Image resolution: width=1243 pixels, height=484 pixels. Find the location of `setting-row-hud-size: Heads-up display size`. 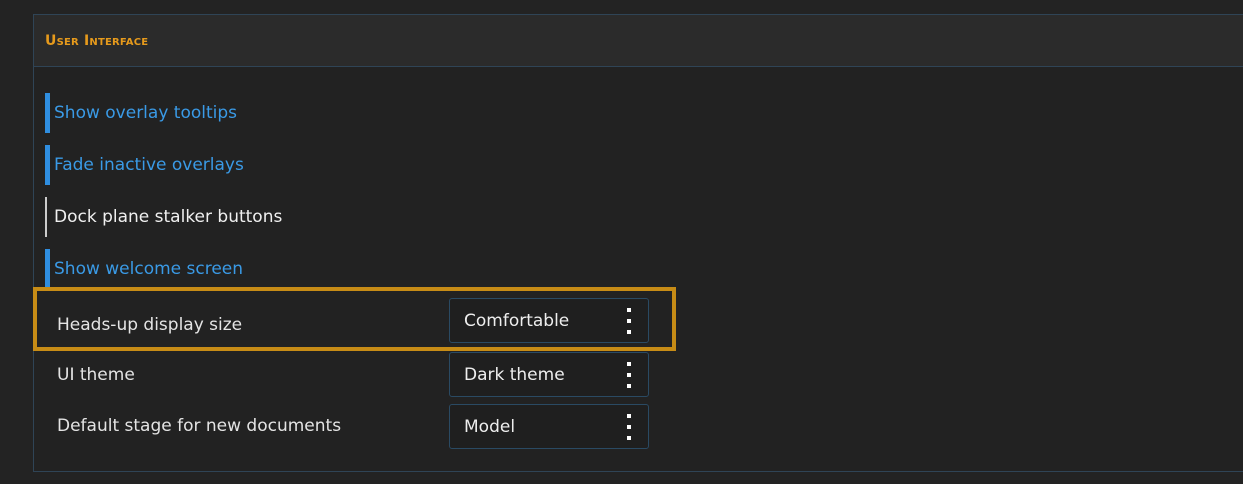

setting-row-hud-size: Heads-up display size is located at coordinates (149, 325).